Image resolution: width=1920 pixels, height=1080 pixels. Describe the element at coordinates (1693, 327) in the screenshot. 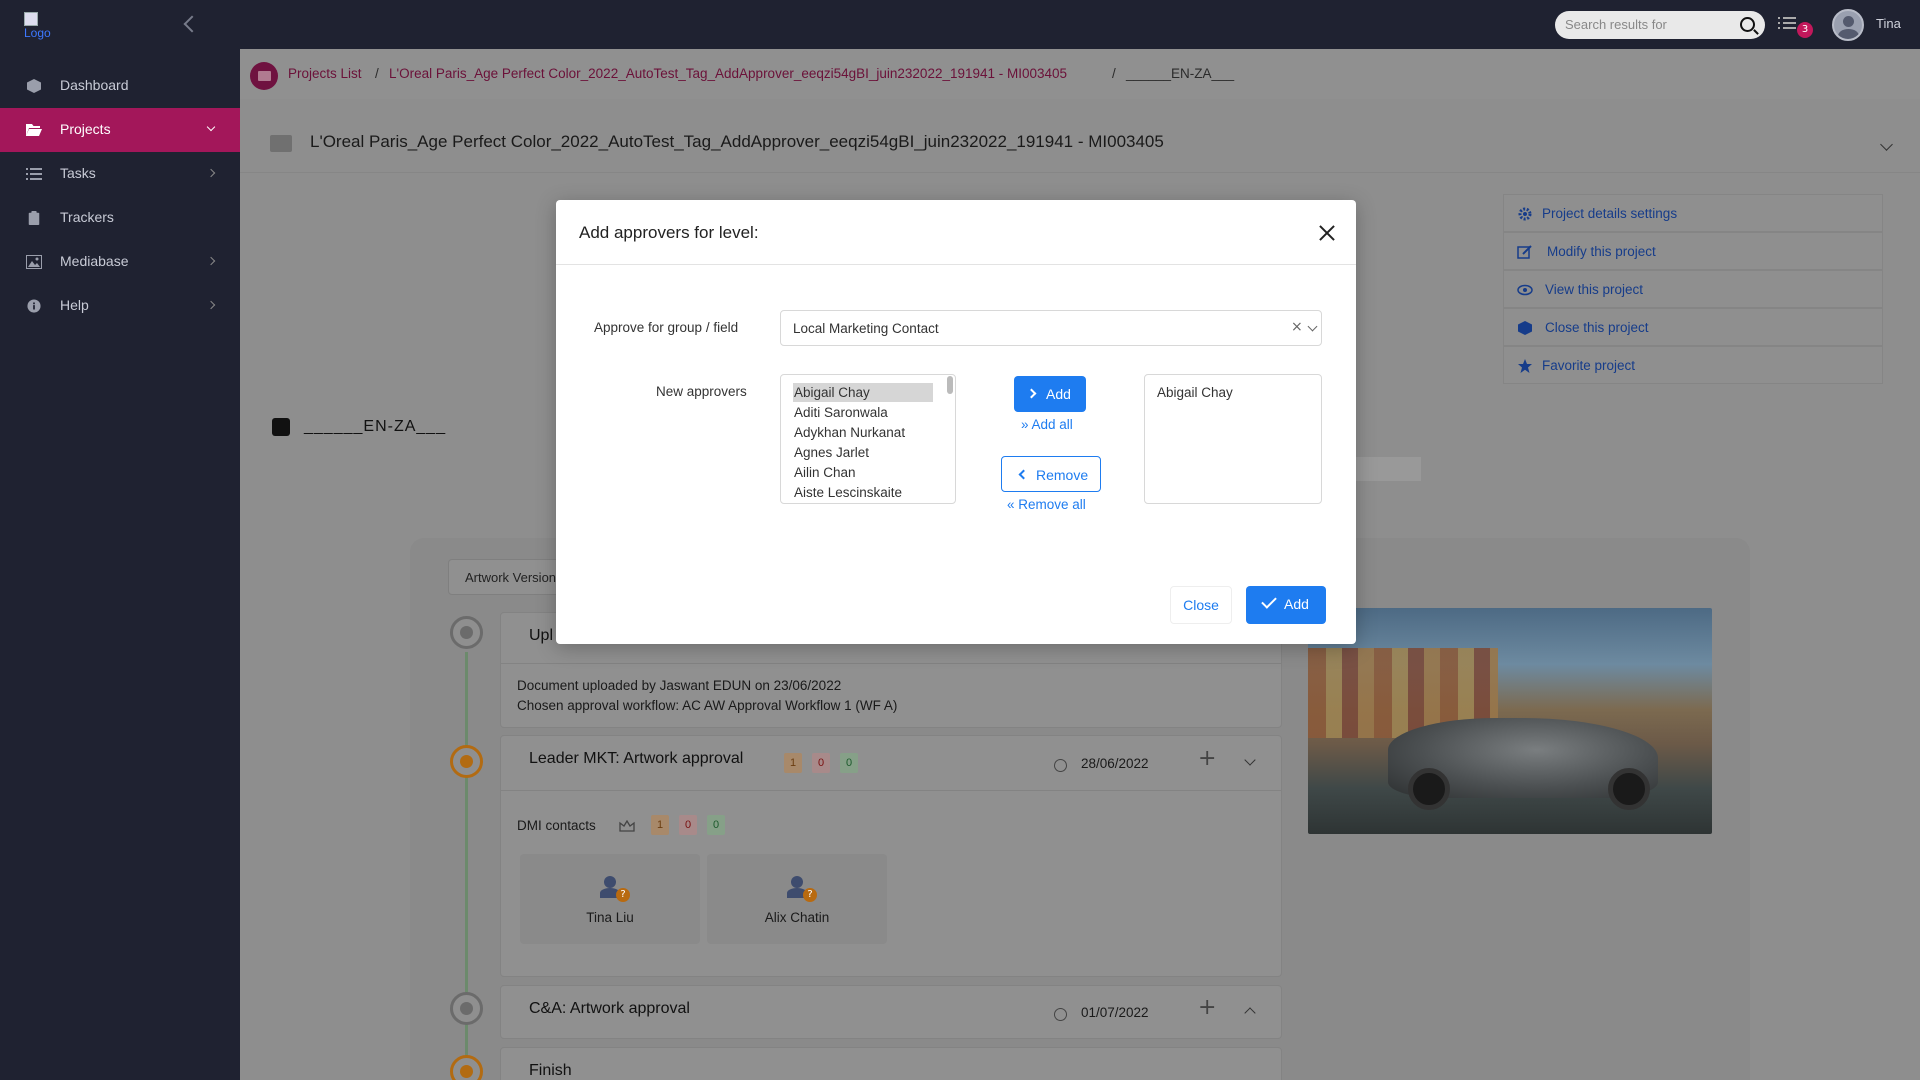

I see `close-project-button: Close this project` at that location.